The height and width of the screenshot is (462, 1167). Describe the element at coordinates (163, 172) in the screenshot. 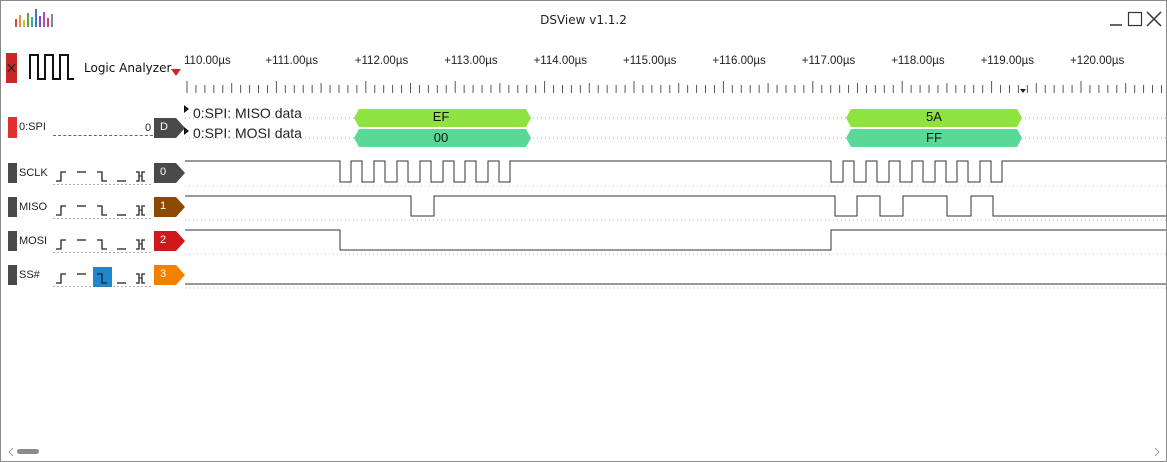

I see `channel-index: 0` at that location.